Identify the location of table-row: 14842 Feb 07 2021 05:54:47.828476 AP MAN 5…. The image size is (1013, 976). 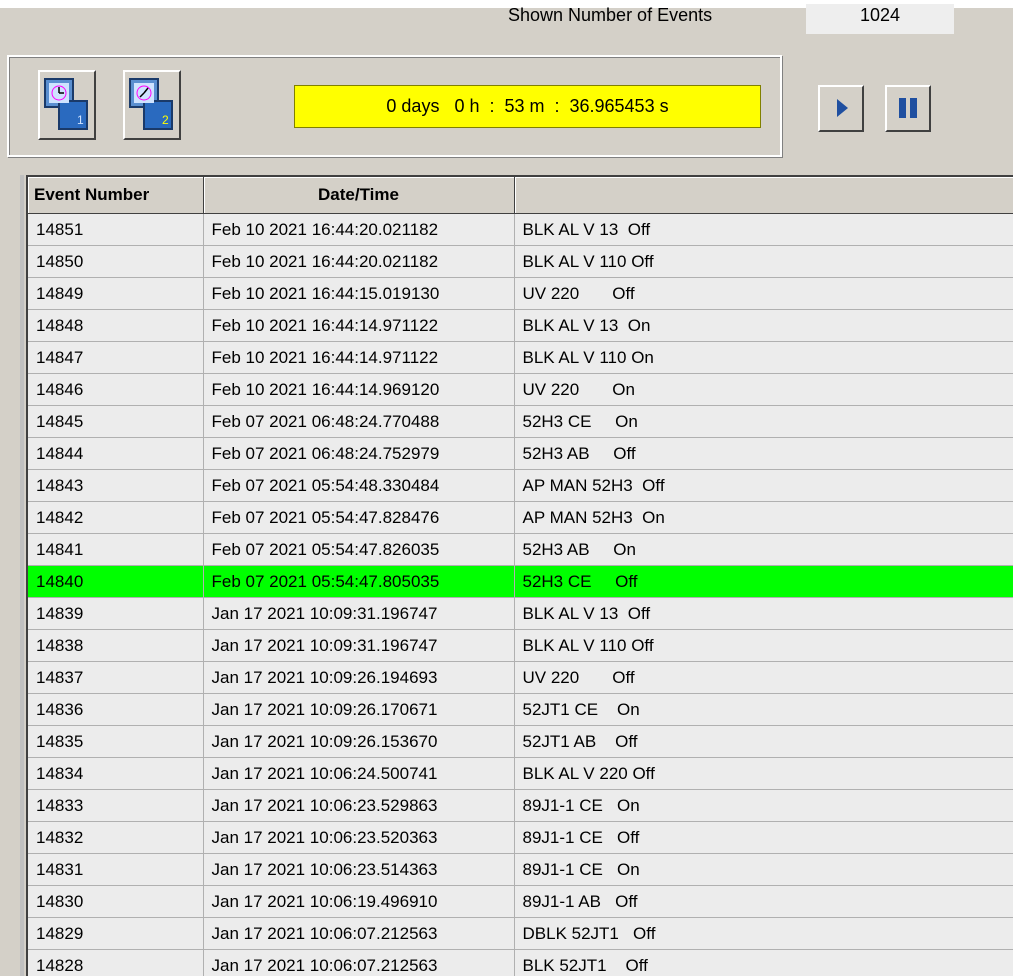
(520, 517).